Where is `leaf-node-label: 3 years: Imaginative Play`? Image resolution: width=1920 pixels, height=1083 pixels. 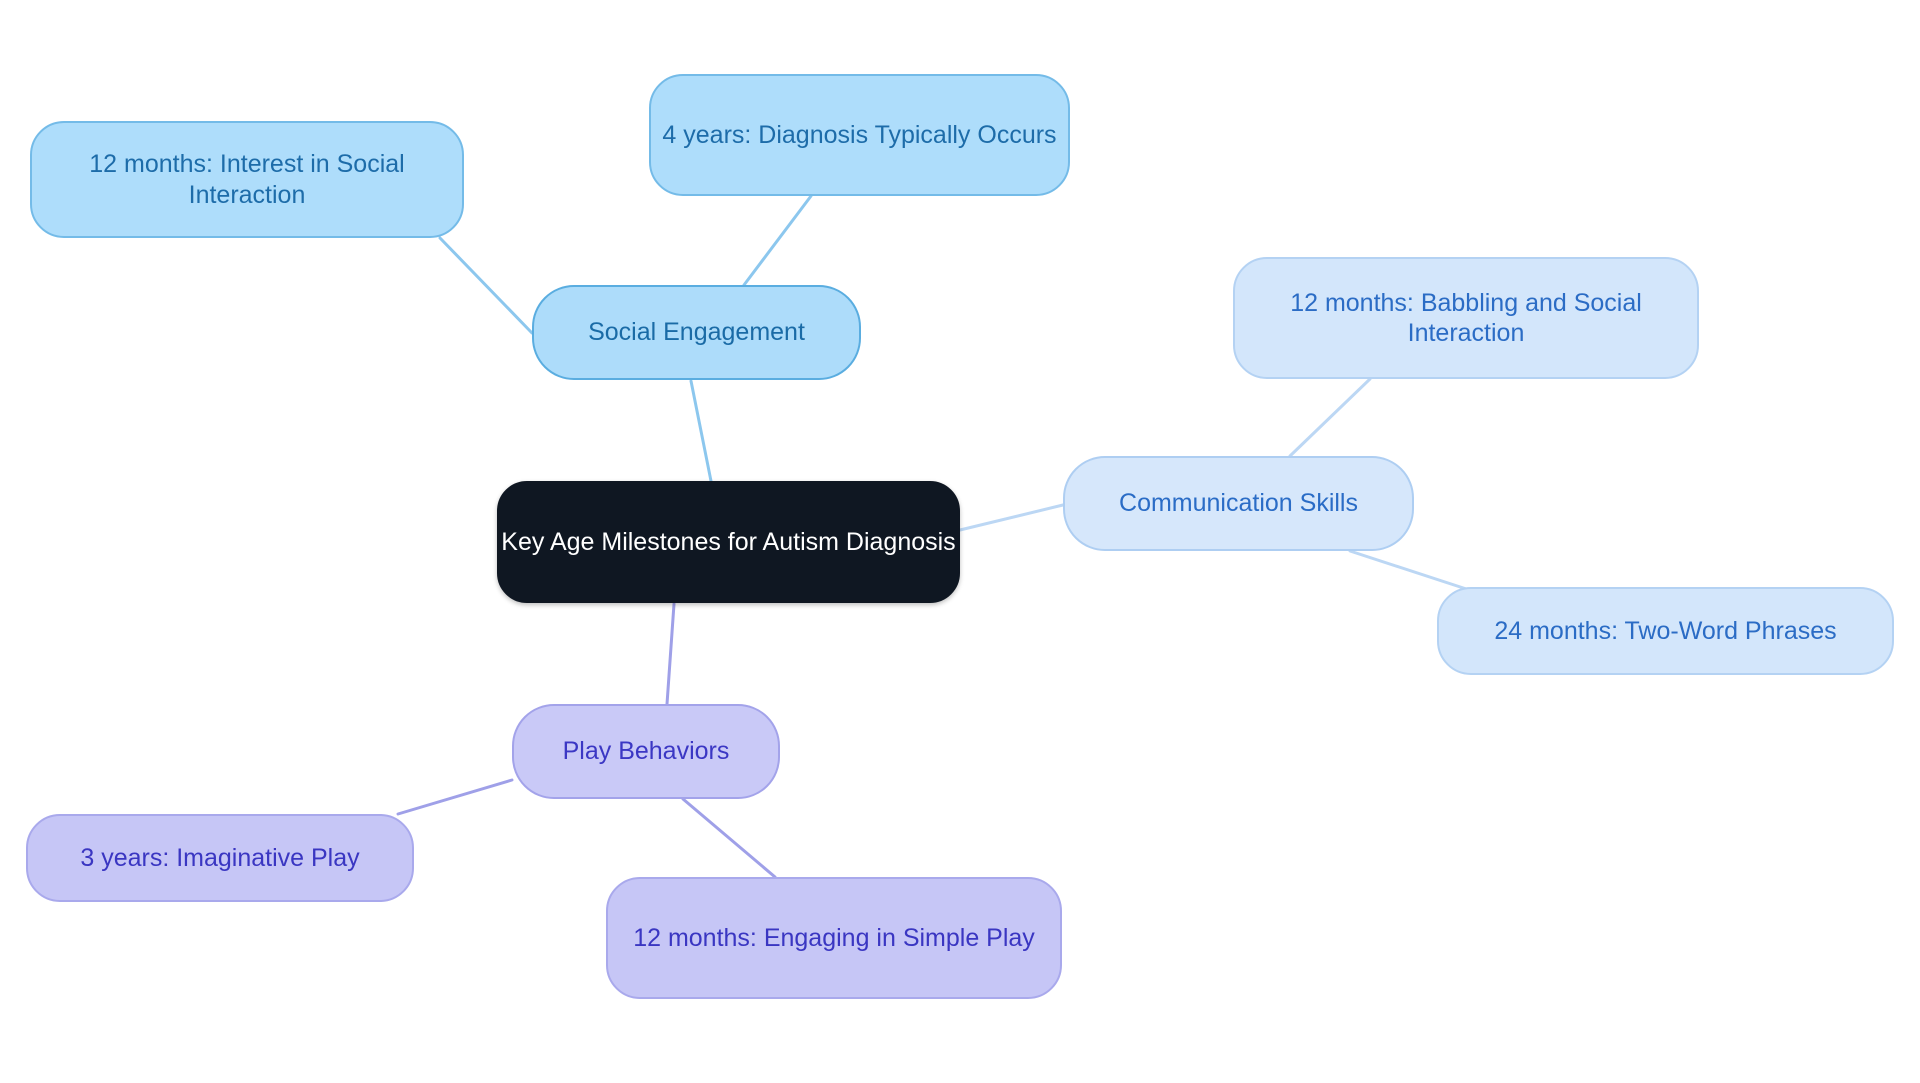
leaf-node-label: 3 years: Imaginative Play is located at coordinates (220, 857).